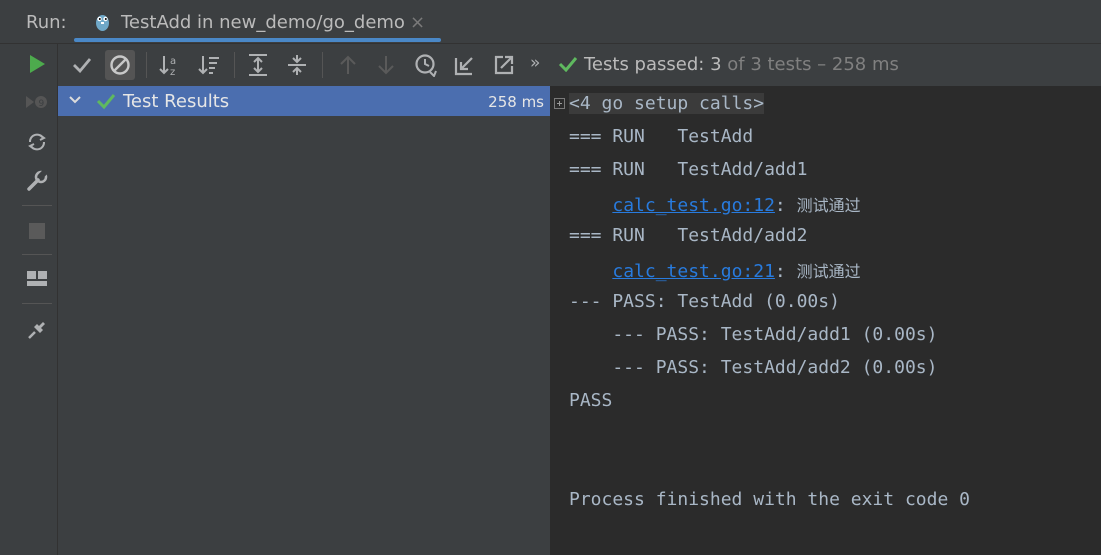 The width and height of the screenshot is (1101, 555). Describe the element at coordinates (173, 61) in the screenshot. I see `svg-text: a` at that location.